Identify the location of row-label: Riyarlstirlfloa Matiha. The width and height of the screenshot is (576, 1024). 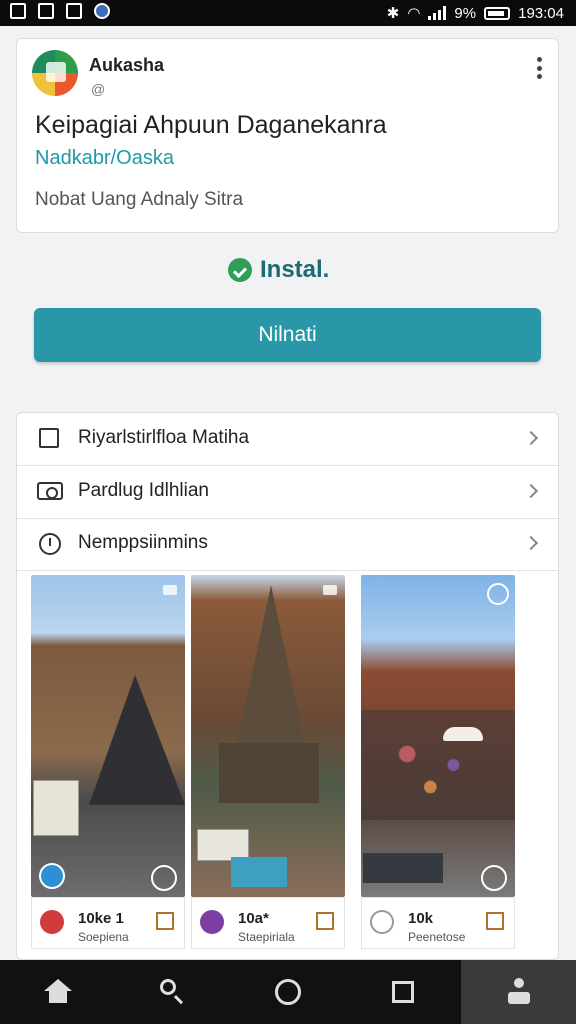
(164, 437).